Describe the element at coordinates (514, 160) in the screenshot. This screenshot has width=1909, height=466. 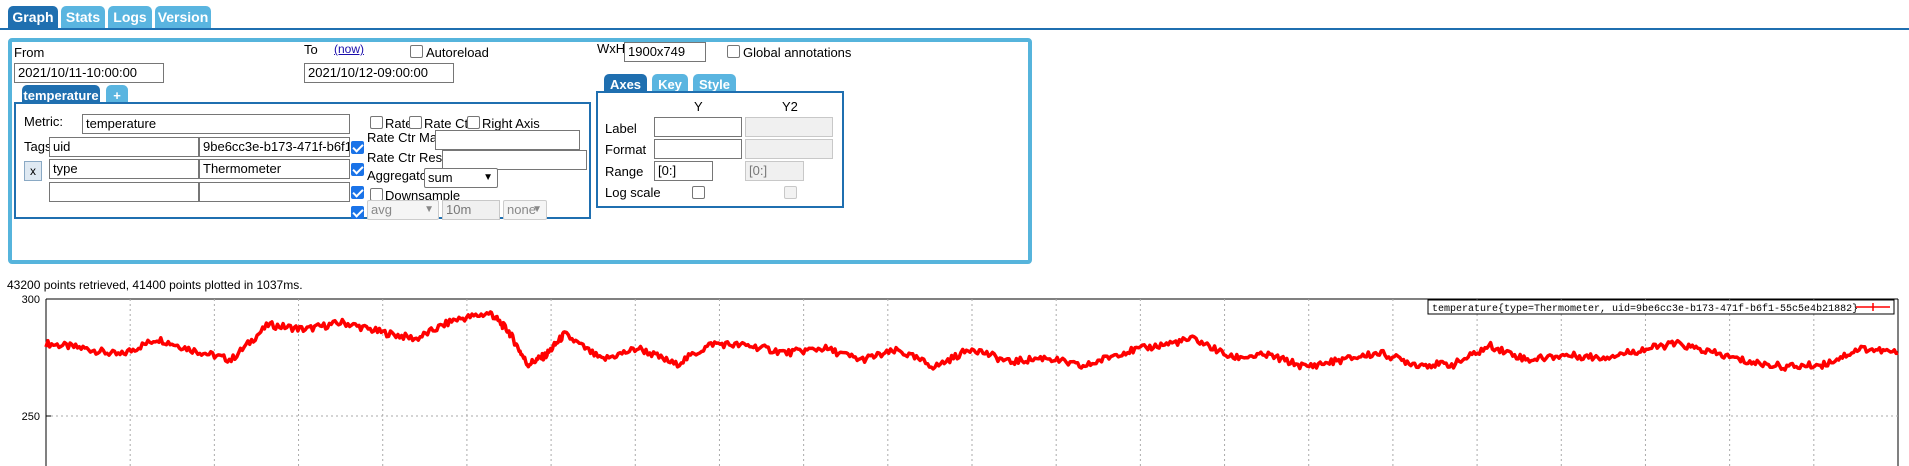
I see `rate-ctr-reset-input` at that location.